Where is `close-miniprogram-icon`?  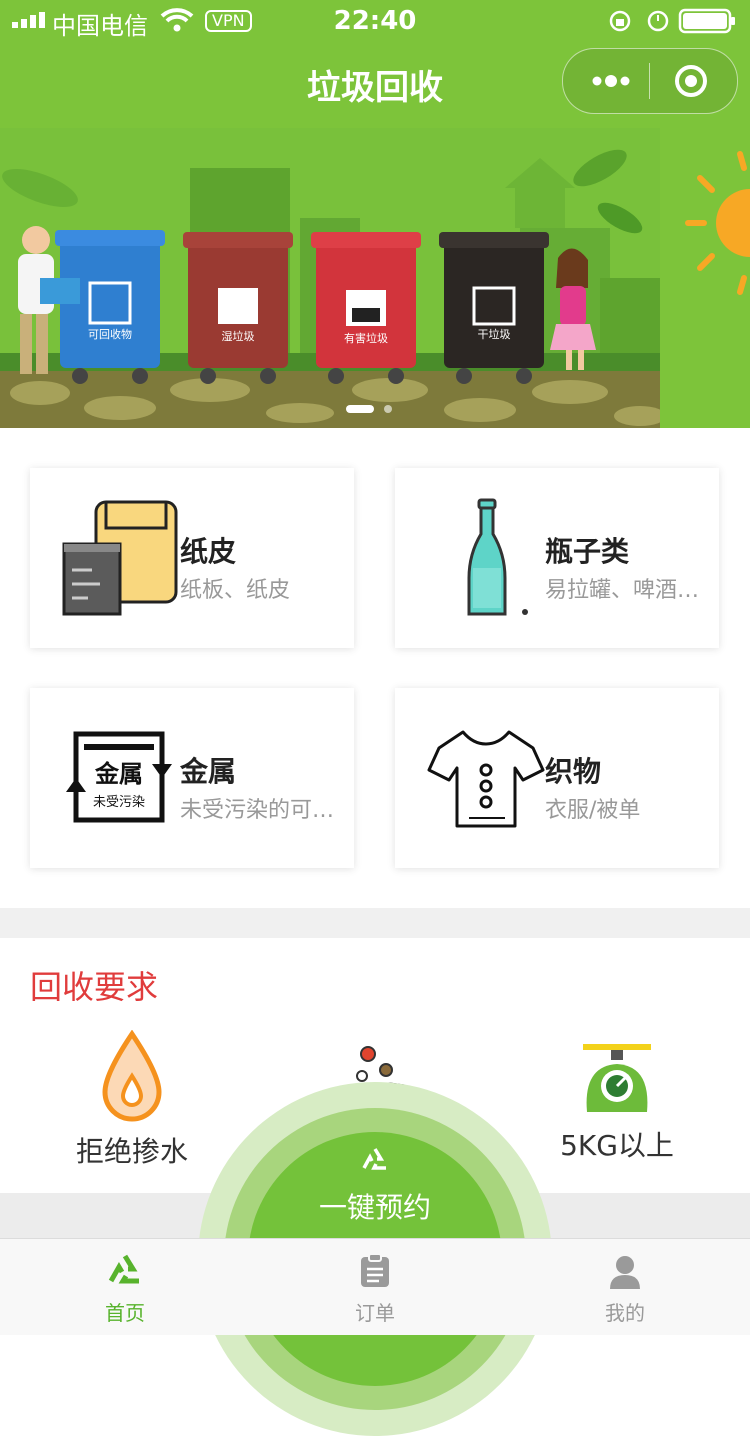
close-miniprogram-icon is located at coordinates (691, 81).